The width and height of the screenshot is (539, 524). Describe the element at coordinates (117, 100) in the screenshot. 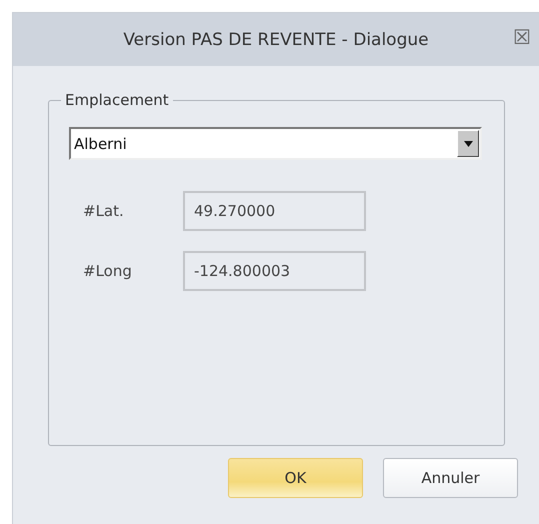

I see `group-legend: Emplacement` at that location.